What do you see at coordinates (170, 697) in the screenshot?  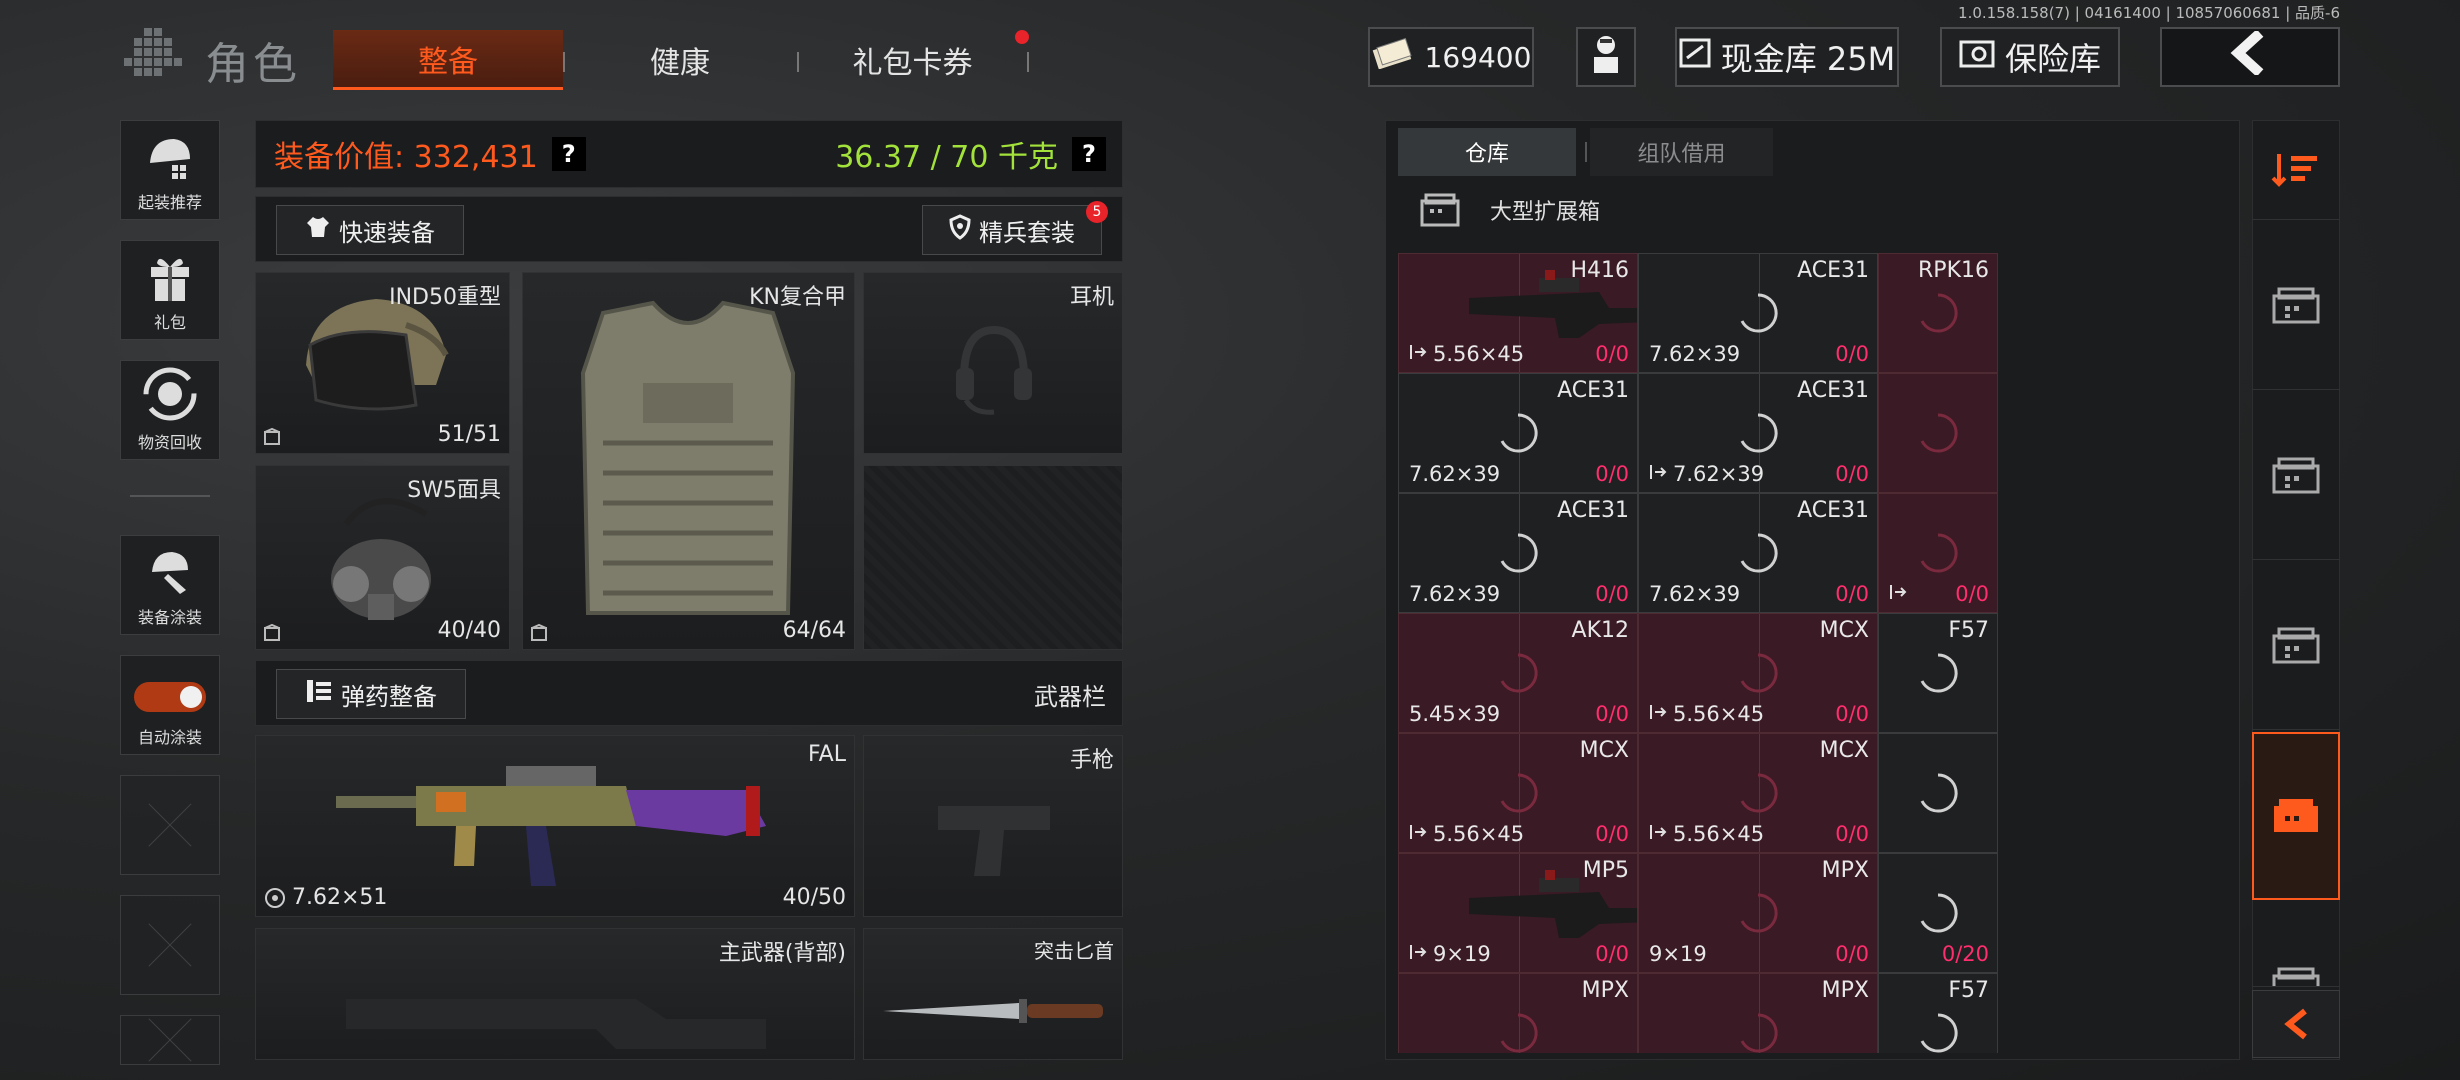 I see `toggle-icon` at bounding box center [170, 697].